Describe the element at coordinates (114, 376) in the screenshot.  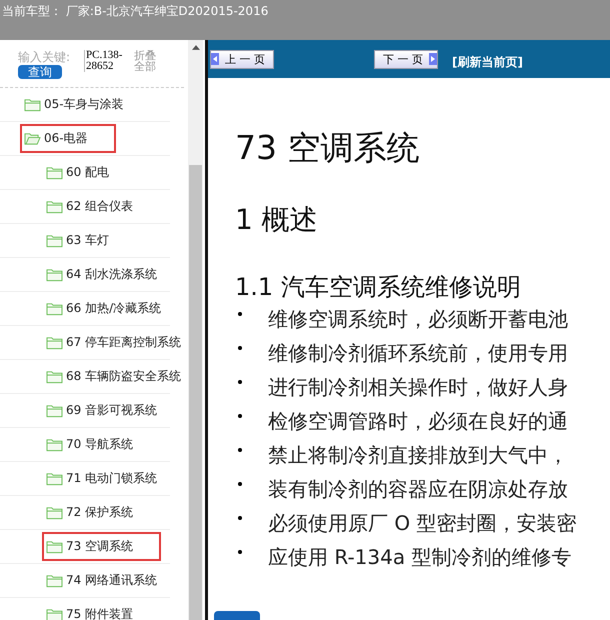
I see `tree-item: 68 车辆防盗安全系统` at that location.